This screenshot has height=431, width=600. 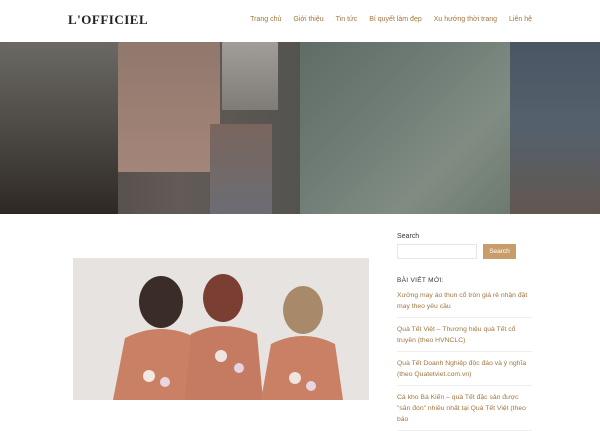 What do you see at coordinates (465, 19) in the screenshot?
I see `nav-item-fashion-trends: Xu hướng thời trang` at bounding box center [465, 19].